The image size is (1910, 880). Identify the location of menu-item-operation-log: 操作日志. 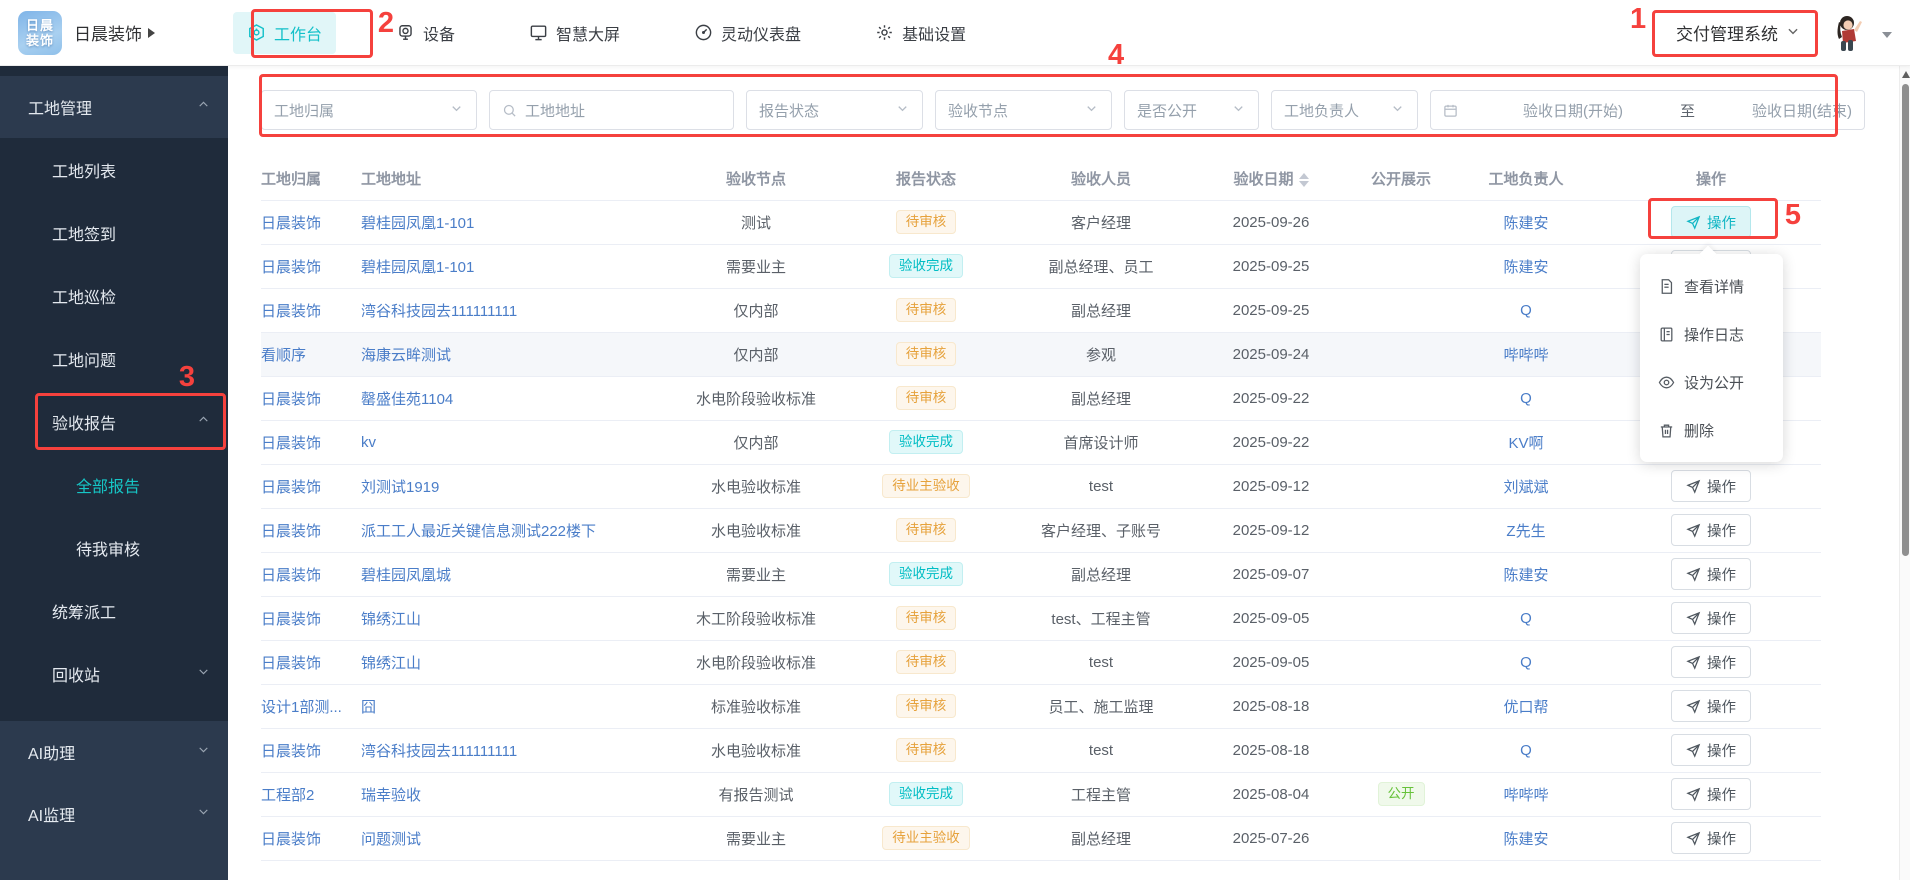
(1711, 334).